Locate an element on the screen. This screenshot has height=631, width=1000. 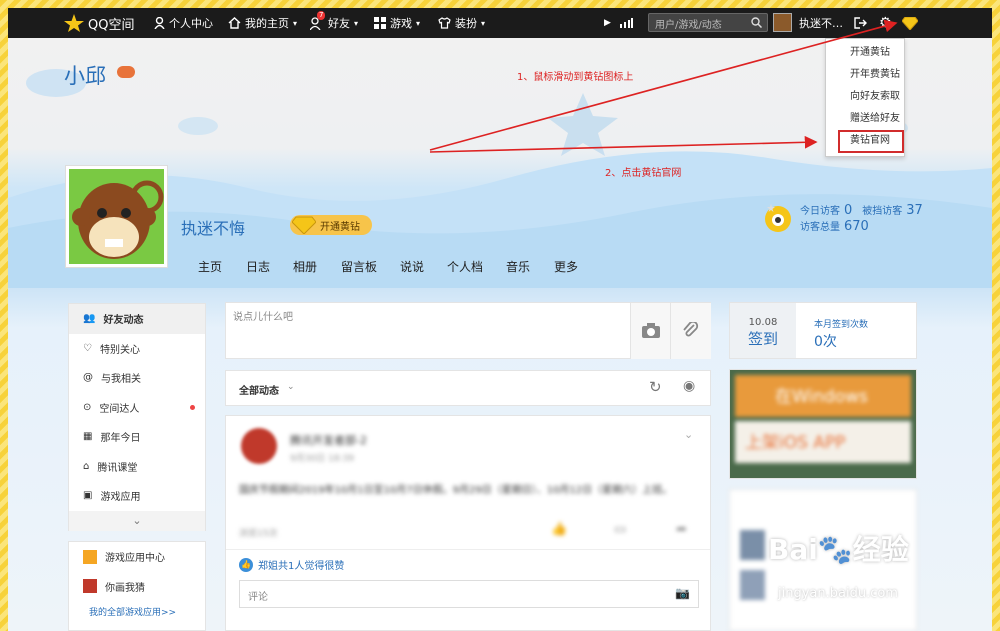
sidebar-apps: 游戏应用中心 你画我猜 我的全部游戏应用>> is located at coordinates (137, 586).